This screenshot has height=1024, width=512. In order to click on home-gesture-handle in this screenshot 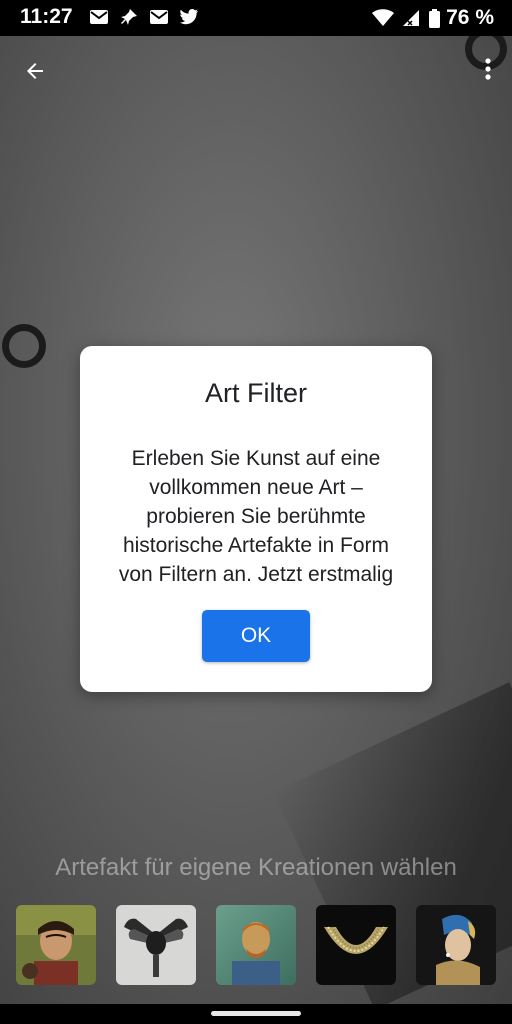, I will do `click(256, 1013)`.